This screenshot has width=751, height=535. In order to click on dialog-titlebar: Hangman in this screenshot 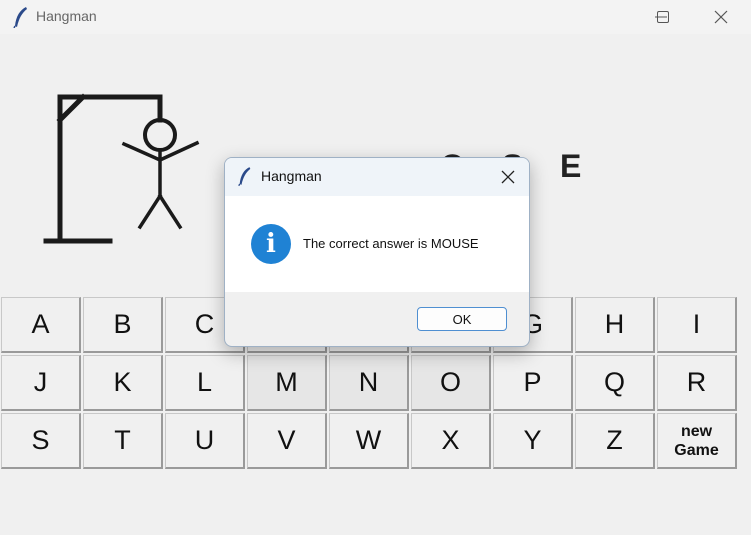, I will do `click(377, 177)`.